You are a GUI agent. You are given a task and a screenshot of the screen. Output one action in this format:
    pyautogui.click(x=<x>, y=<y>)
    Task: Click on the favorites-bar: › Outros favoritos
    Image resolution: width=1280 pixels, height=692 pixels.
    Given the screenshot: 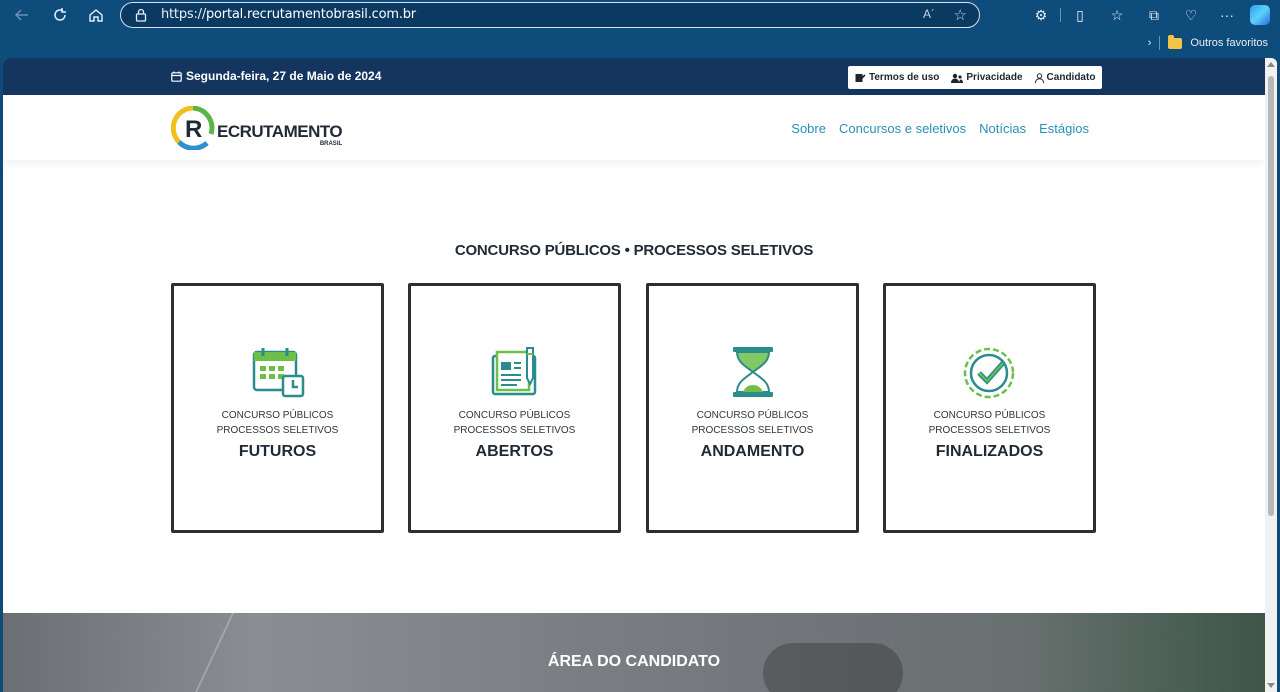 What is the action you would take?
    pyautogui.click(x=1208, y=43)
    